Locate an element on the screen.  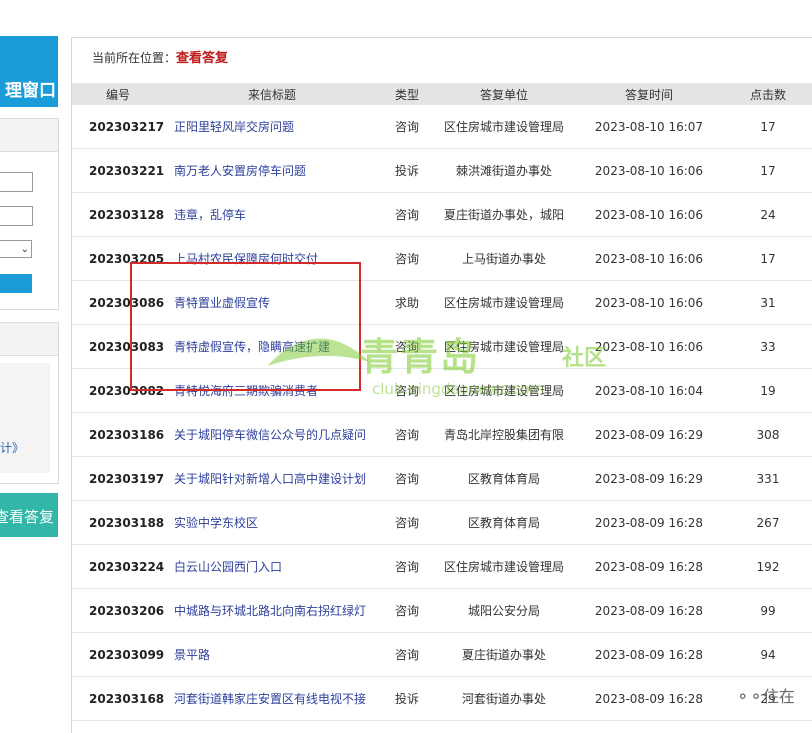
cell-id: 202303128 is located at coordinates (118, 214).